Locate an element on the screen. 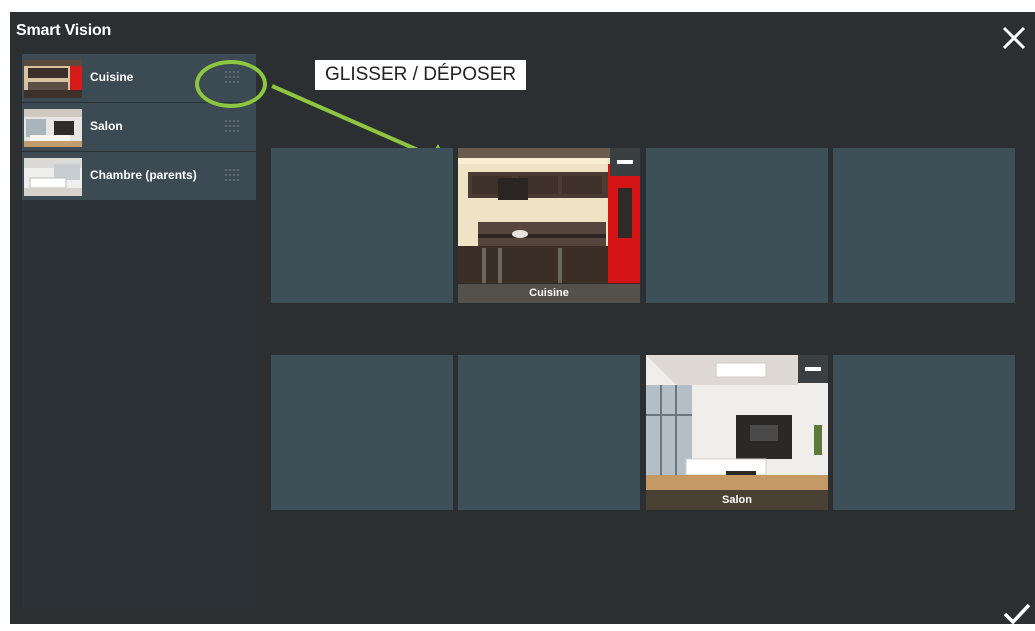 Image resolution: width=1035 pixels, height=631 pixels. scene-list-item-label: Salon is located at coordinates (106, 126).